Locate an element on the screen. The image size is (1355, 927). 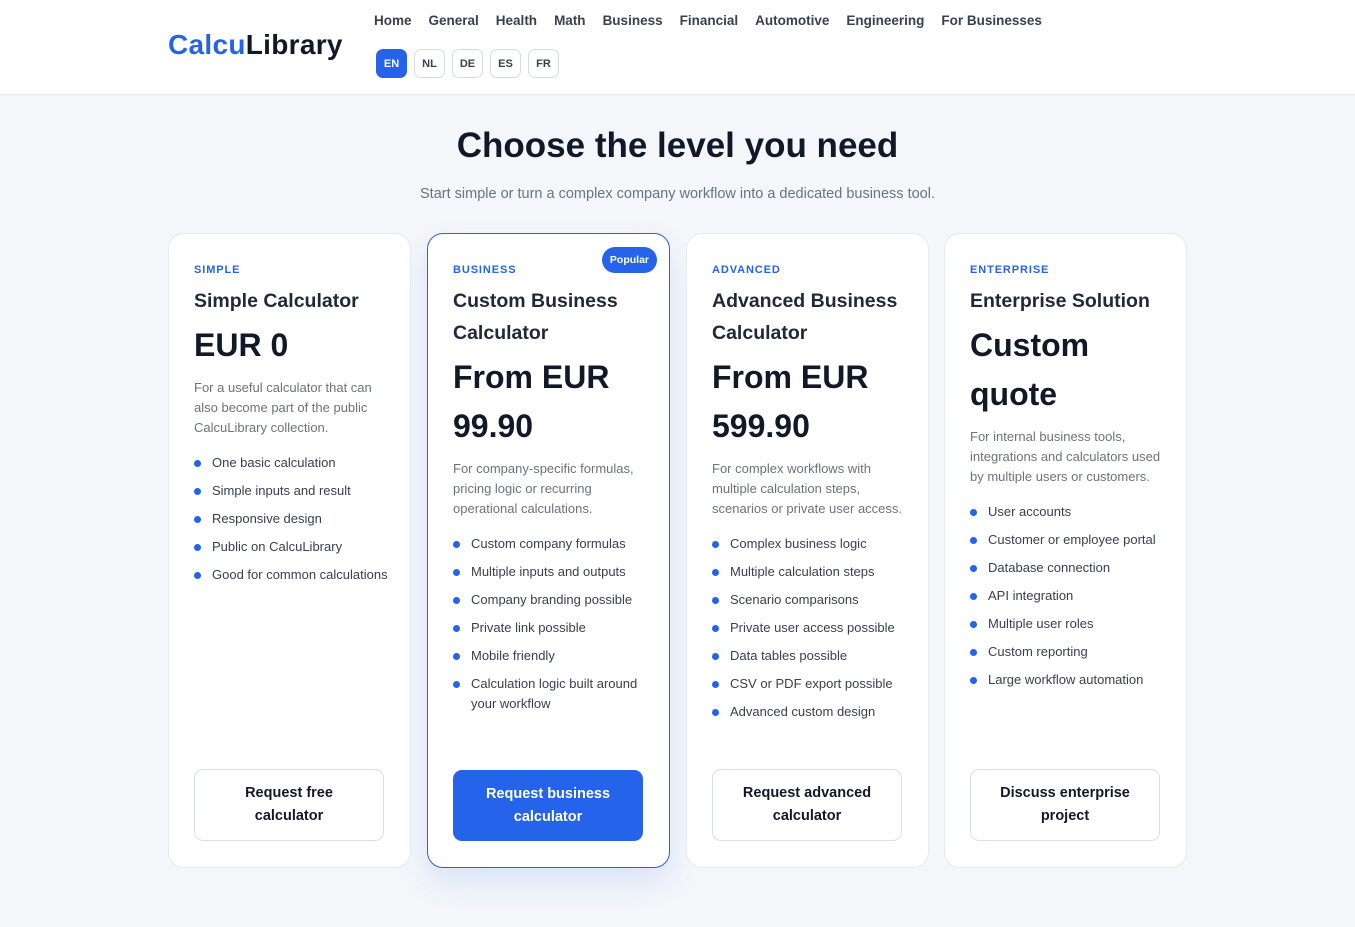
language-switcher: EN NL DE ES FR is located at coordinates (467, 63).